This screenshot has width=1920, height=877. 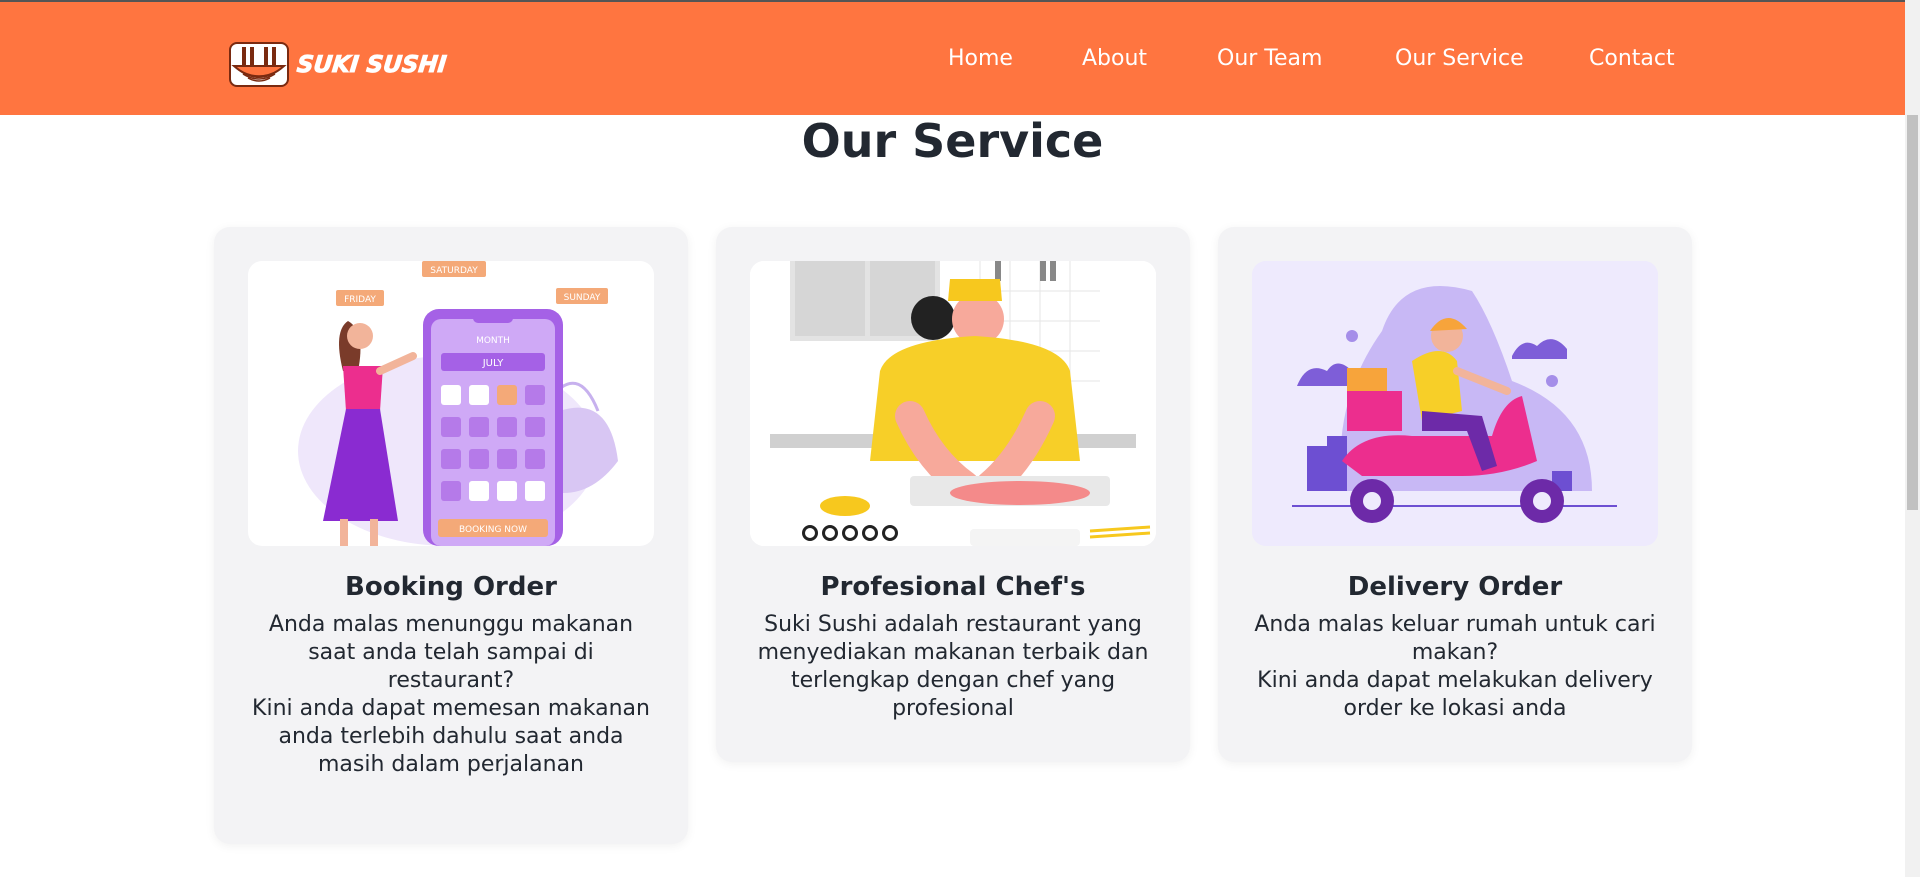 What do you see at coordinates (493, 363) in the screenshot?
I see `svg-text: JULY` at bounding box center [493, 363].